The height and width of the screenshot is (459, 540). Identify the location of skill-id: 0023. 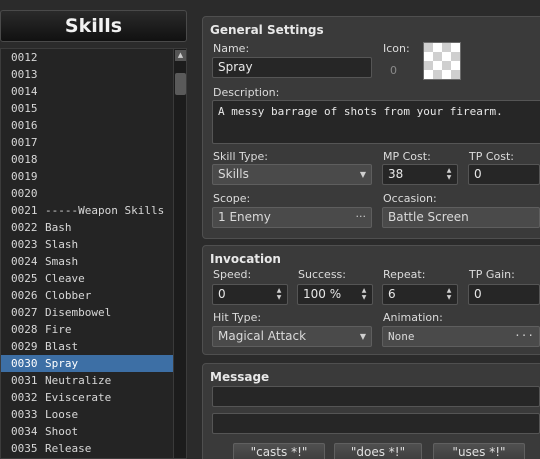
(24, 244).